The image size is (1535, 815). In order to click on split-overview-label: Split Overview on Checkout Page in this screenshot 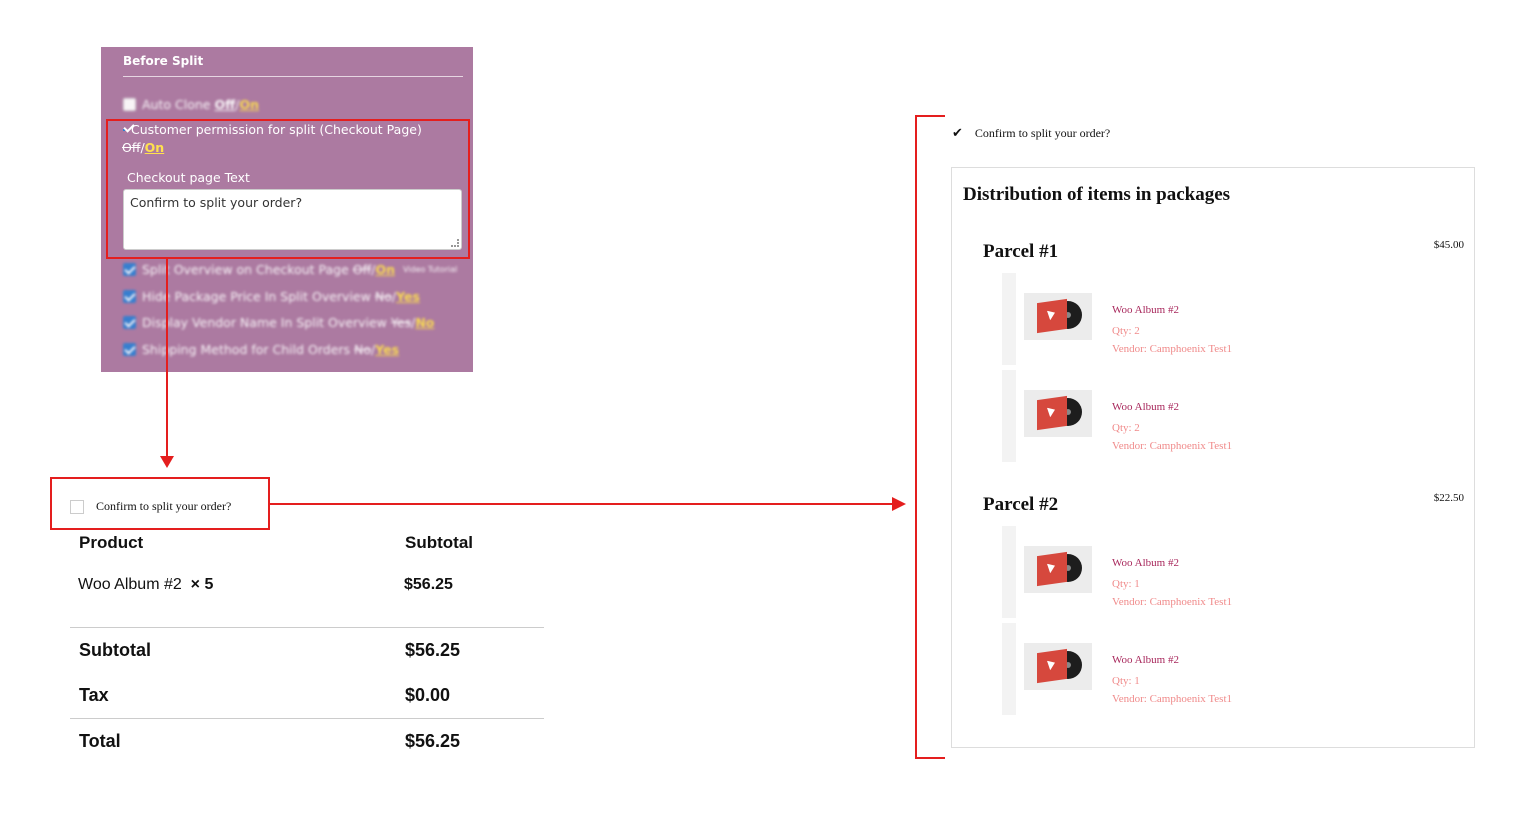, I will do `click(245, 269)`.